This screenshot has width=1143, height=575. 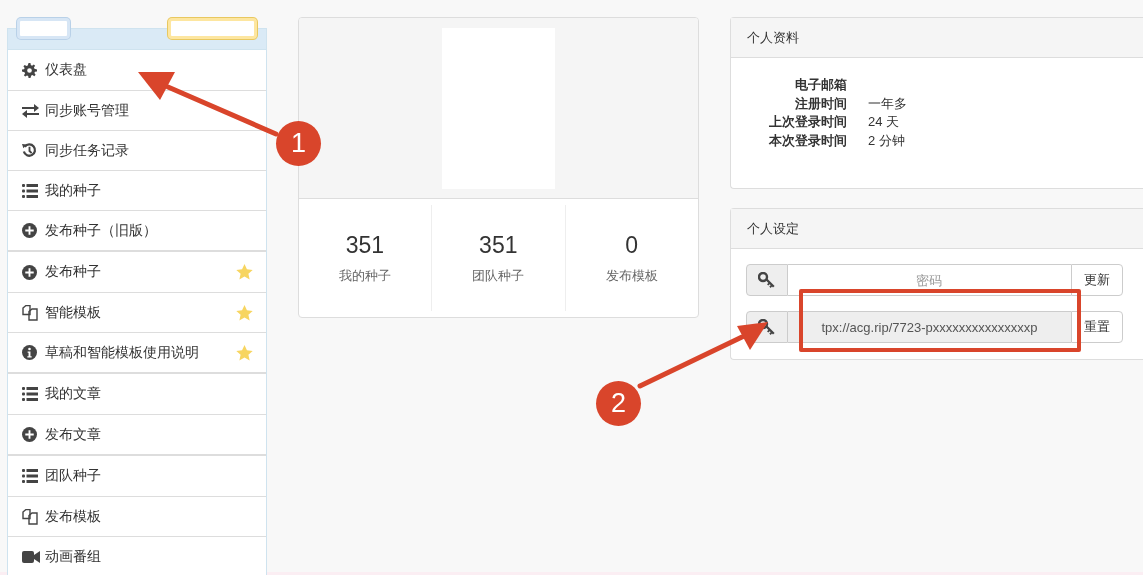 What do you see at coordinates (29, 150) in the screenshot?
I see `history-icon` at bounding box center [29, 150].